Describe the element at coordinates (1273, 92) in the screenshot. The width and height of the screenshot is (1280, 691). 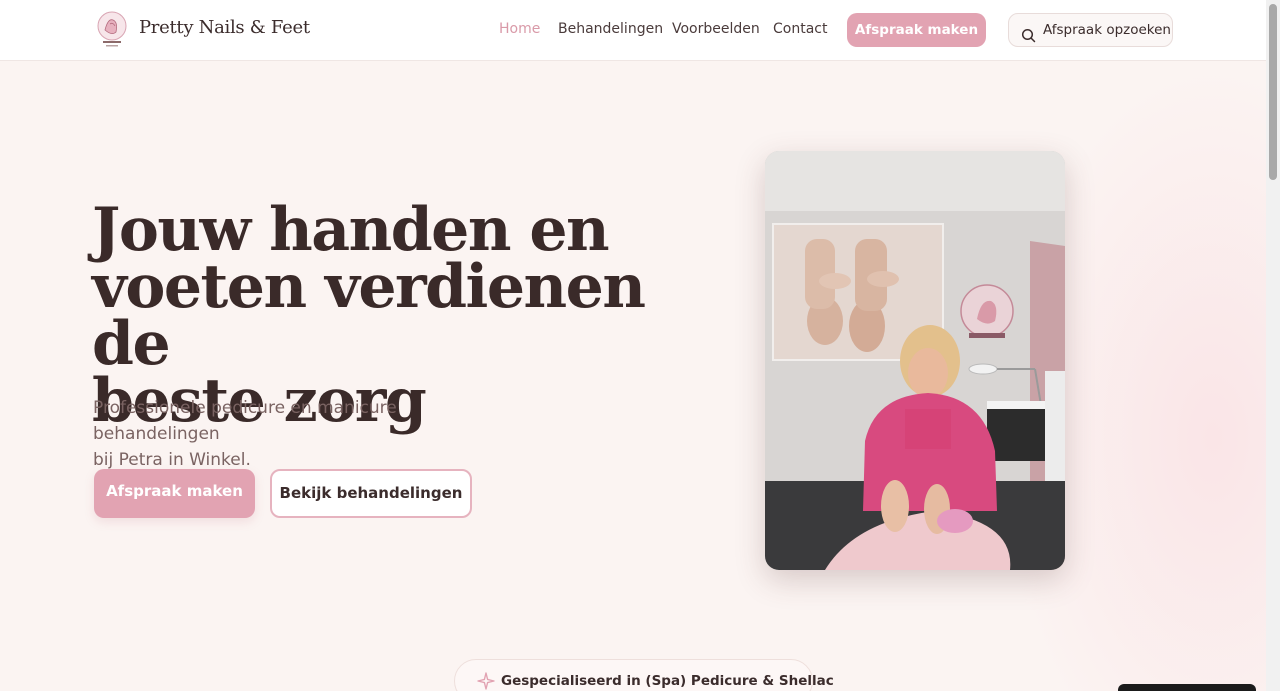
I see `scrollbar-thumb` at that location.